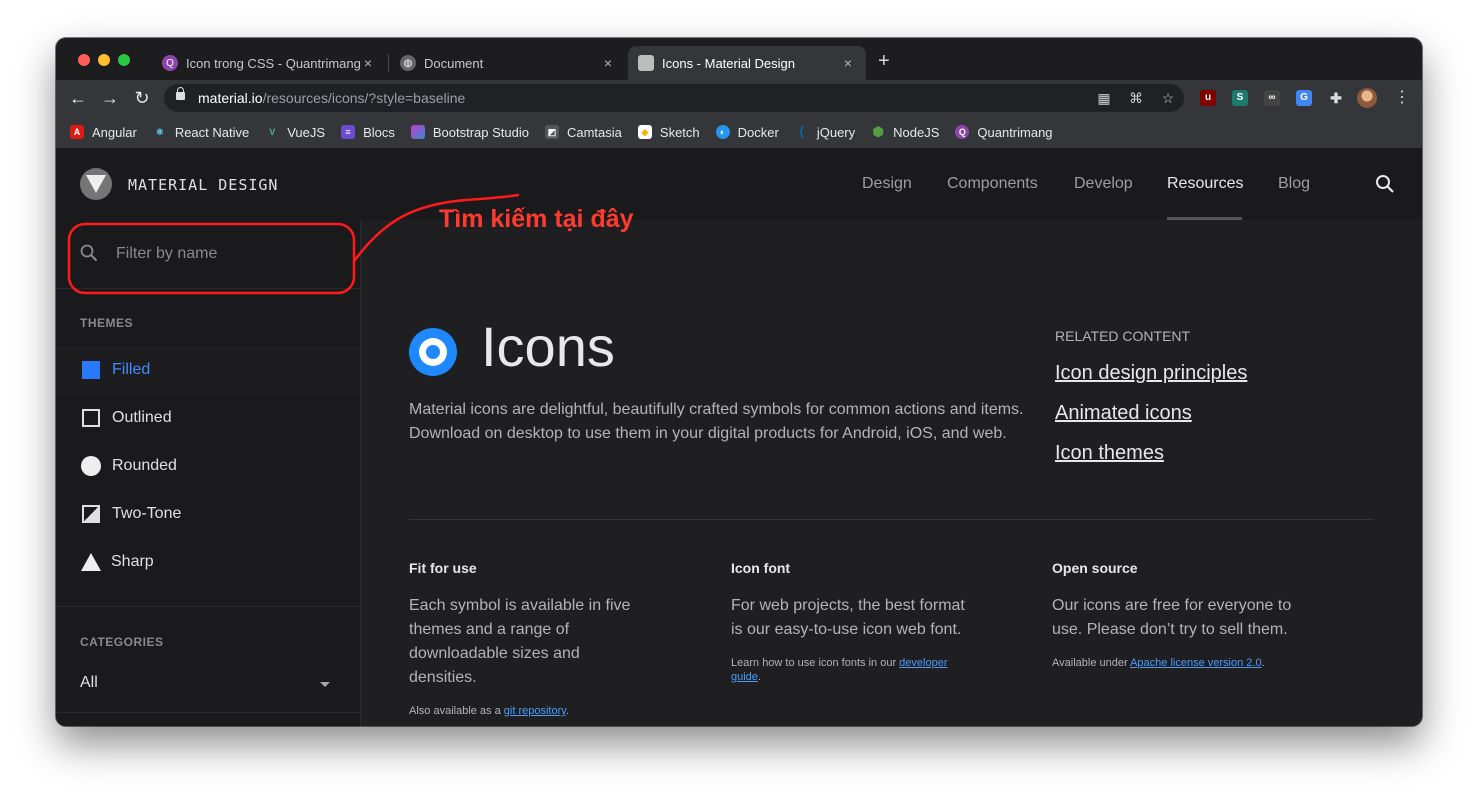 This screenshot has width=1478, height=800. Describe the element at coordinates (208, 562) in the screenshot. I see `theme-sharp: Sharp` at that location.